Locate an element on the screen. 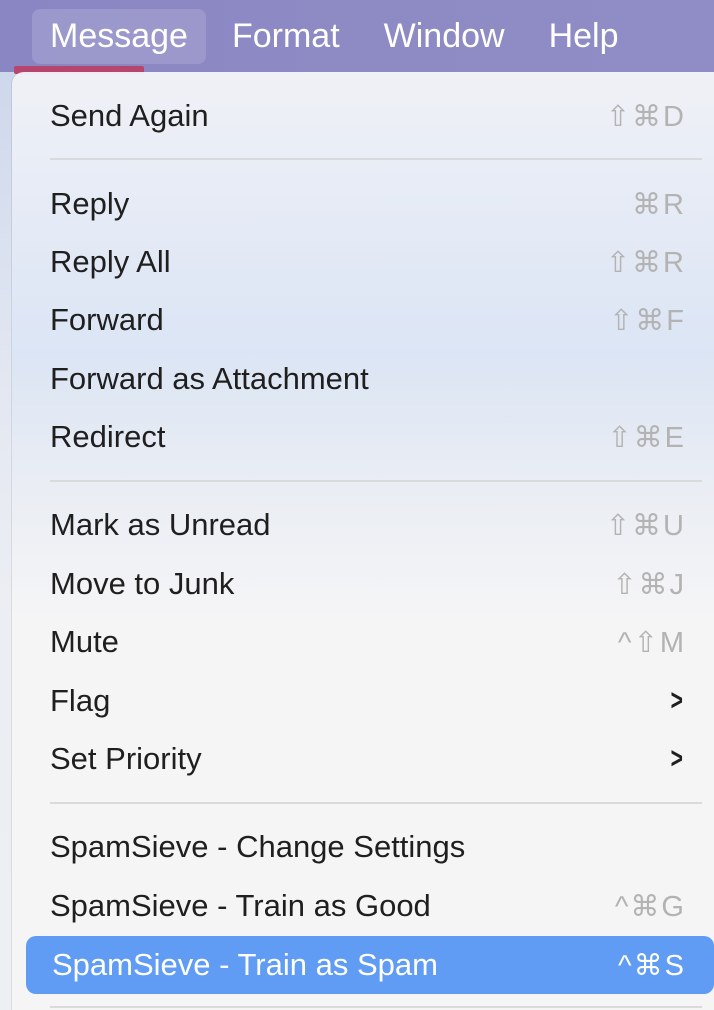  menu-item-shortcut: ⇧⌘F is located at coordinates (647, 320).